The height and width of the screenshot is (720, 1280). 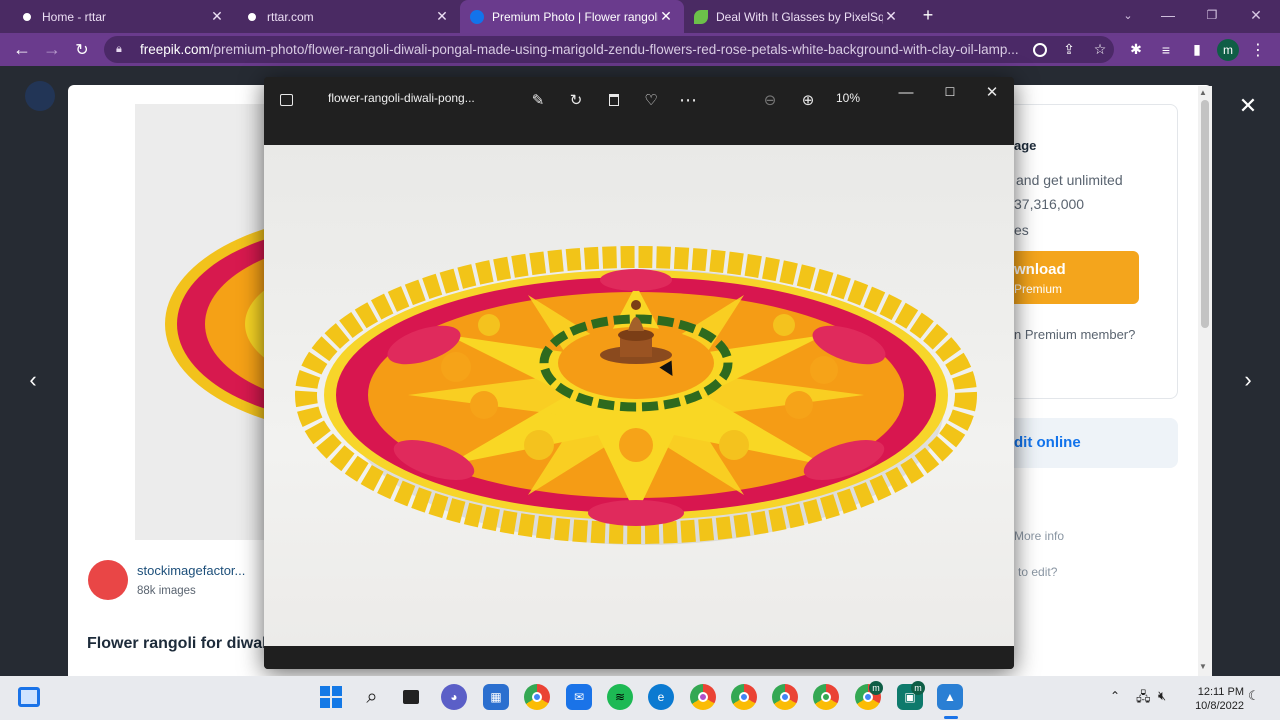 What do you see at coordinates (290, 16) in the screenshot?
I see `tab-title: rttar.com` at bounding box center [290, 16].